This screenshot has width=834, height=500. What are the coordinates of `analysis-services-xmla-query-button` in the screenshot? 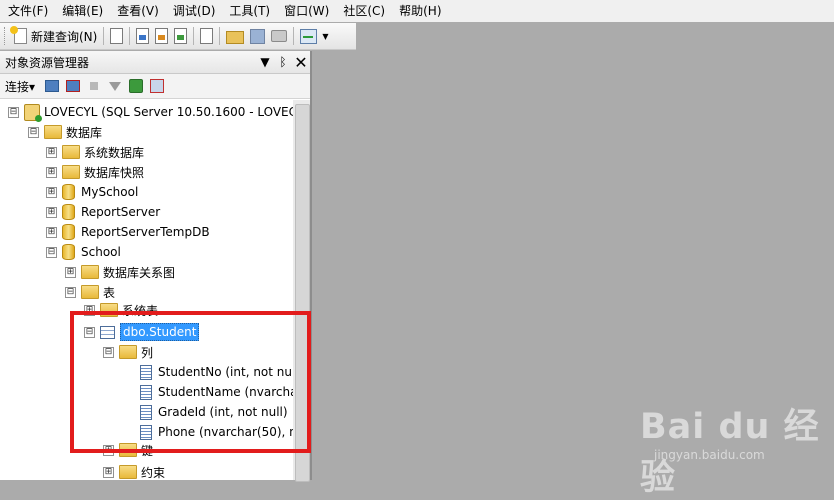 It's located at (180, 36).